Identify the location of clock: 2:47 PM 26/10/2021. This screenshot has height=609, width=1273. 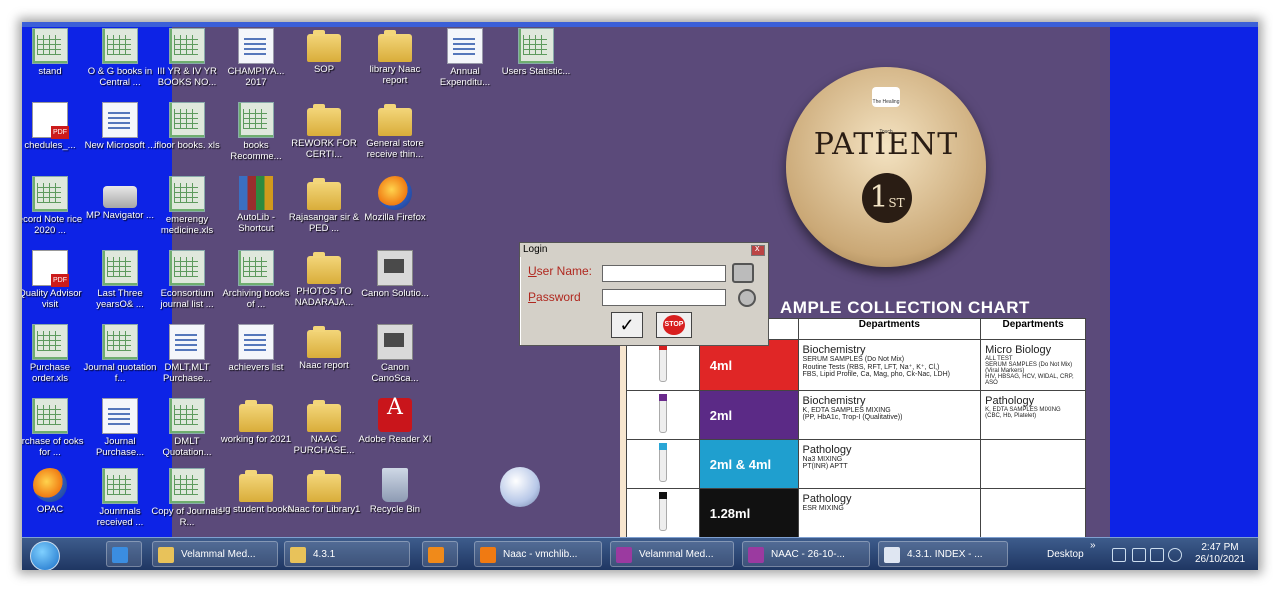
(1220, 554).